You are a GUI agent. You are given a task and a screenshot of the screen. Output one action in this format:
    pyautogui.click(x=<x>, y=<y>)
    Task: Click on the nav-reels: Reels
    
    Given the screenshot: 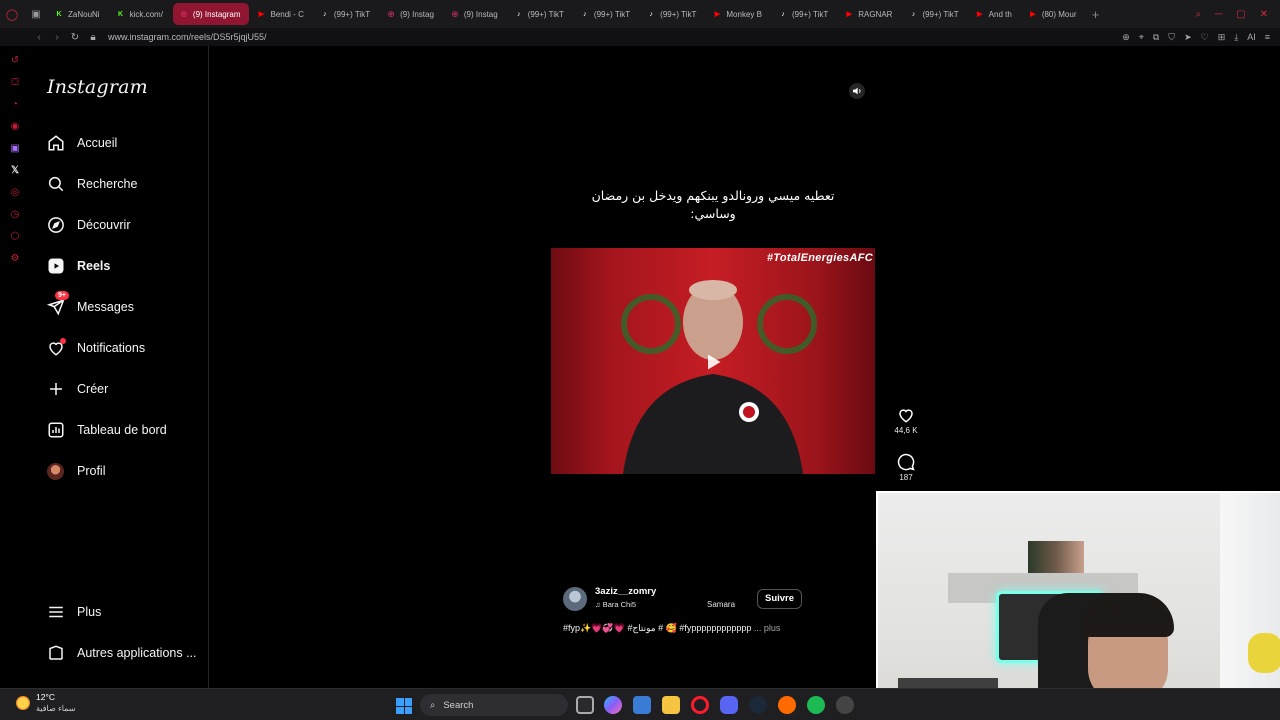 What is the action you would take?
    pyautogui.click(x=78, y=266)
    